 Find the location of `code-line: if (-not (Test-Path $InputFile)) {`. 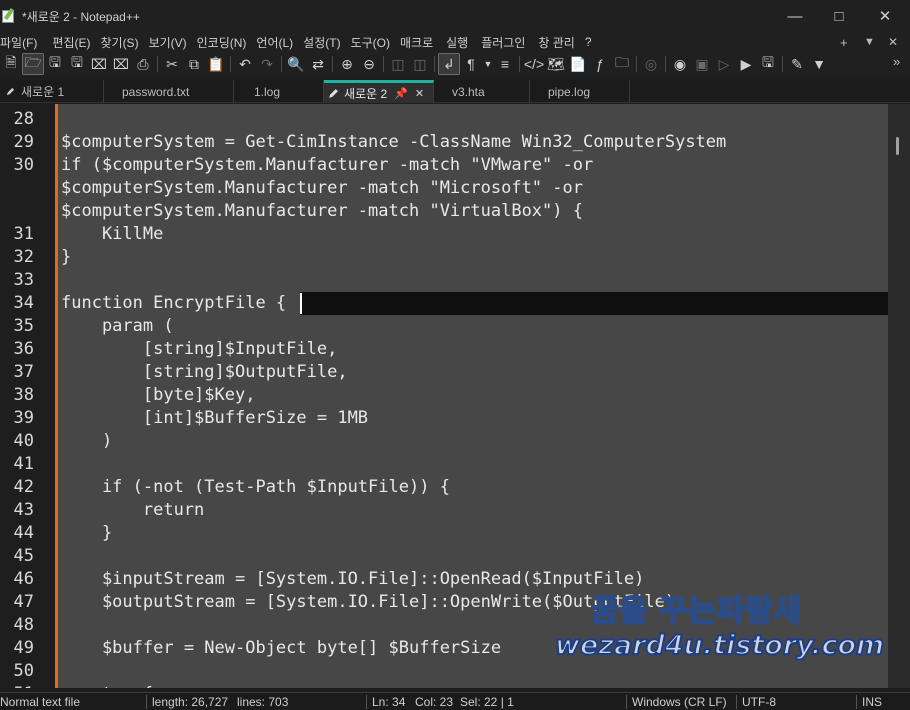

code-line: if (-not (Test-Path $InputFile)) { is located at coordinates (255, 487).